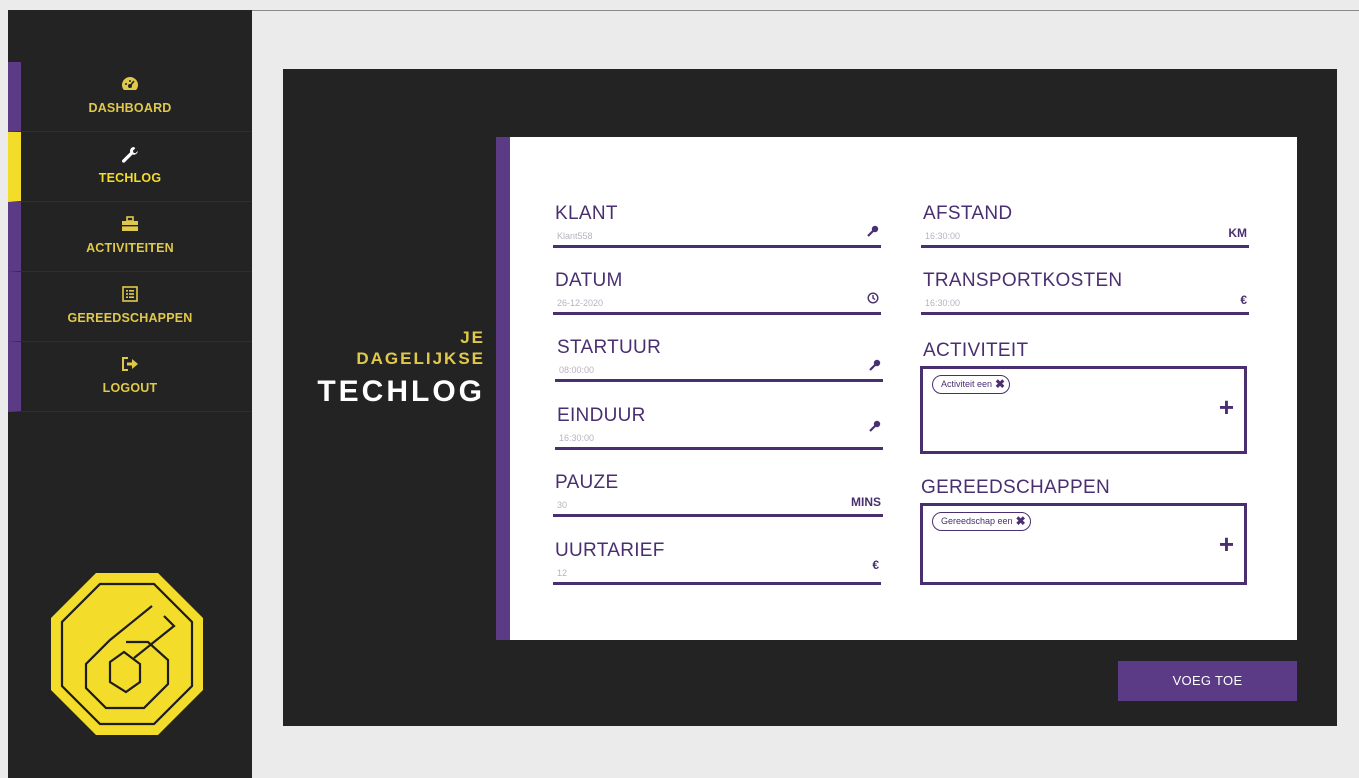  I want to click on add-activiteit-button: +, so click(1226, 407).